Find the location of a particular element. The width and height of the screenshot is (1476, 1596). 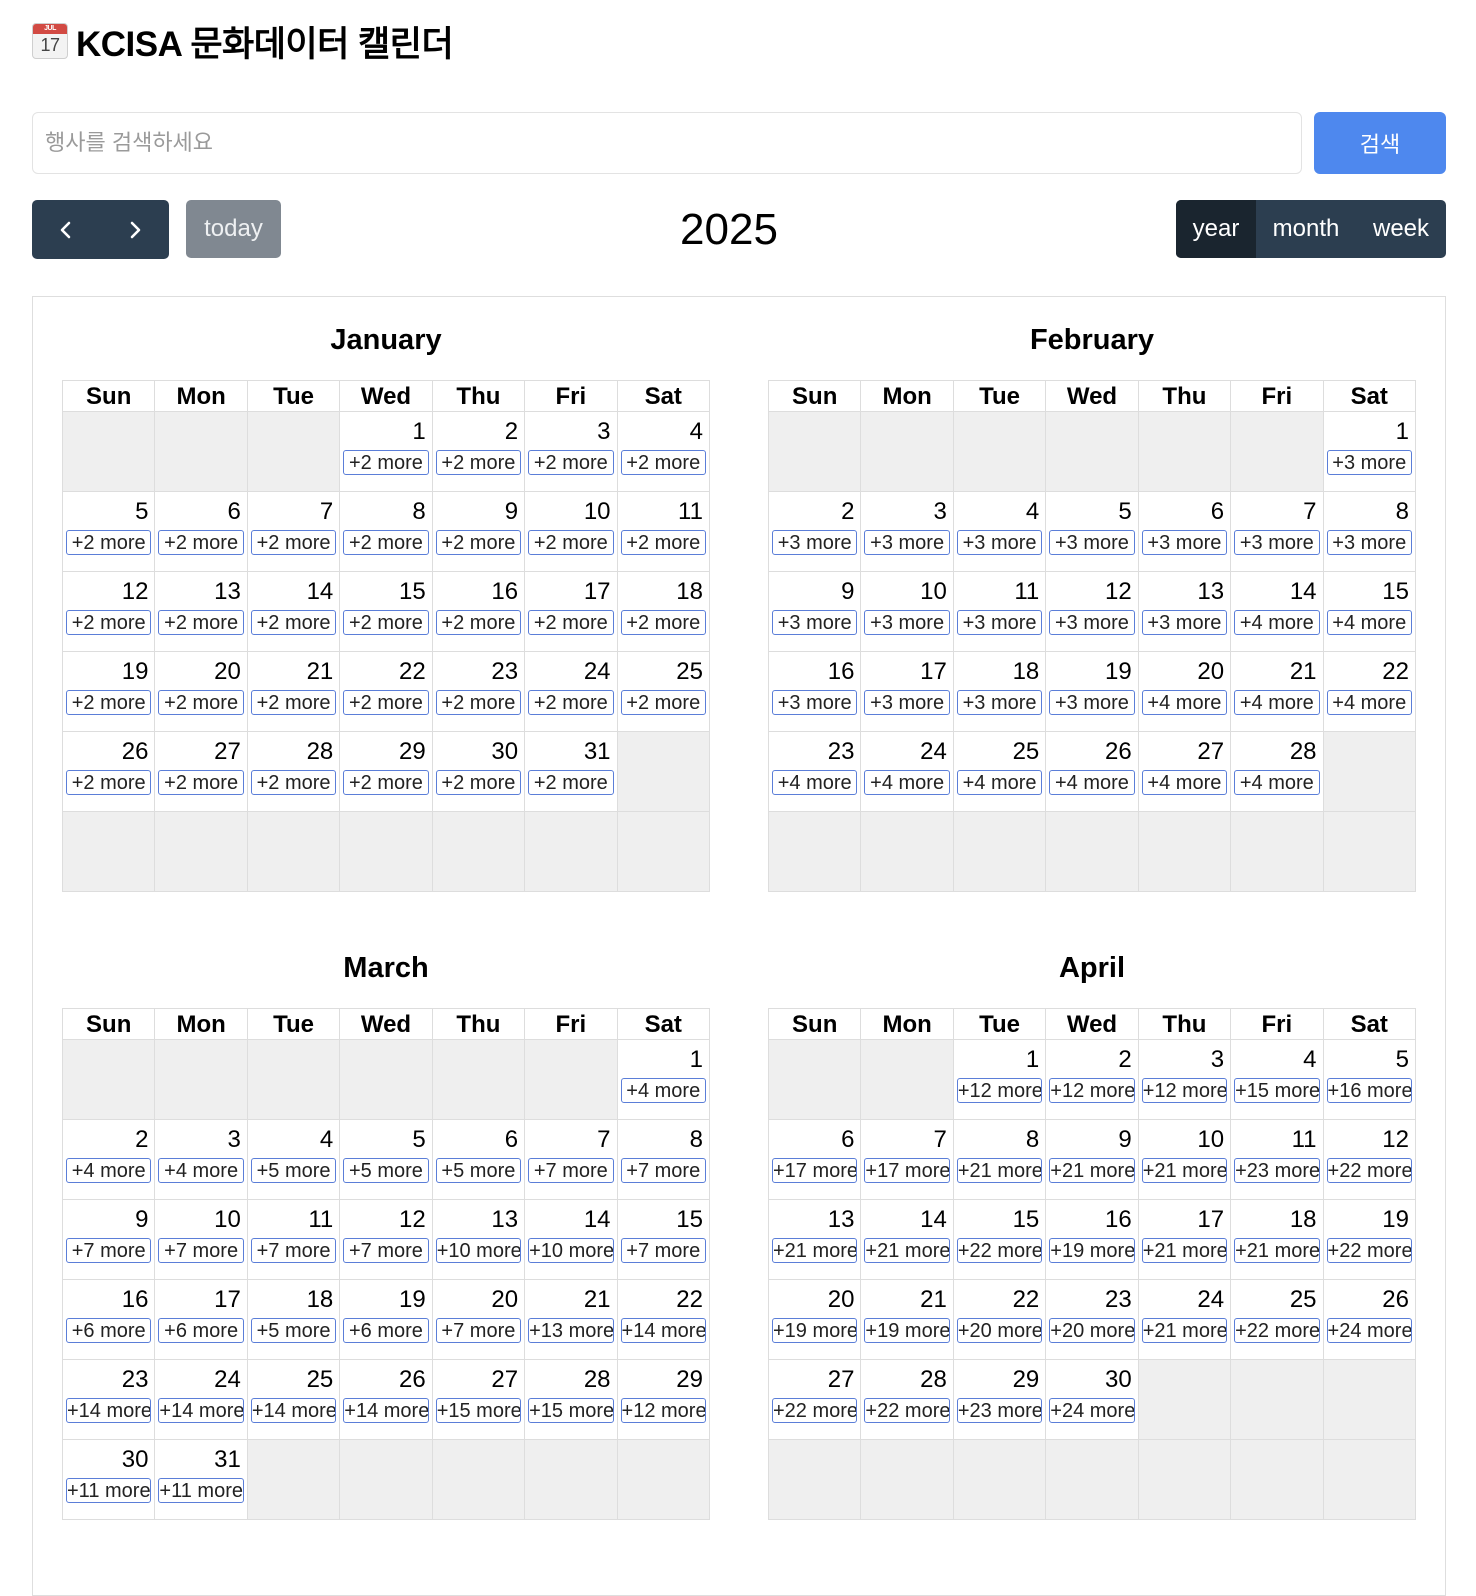

day-cell: 14 +2 more is located at coordinates (294, 612).